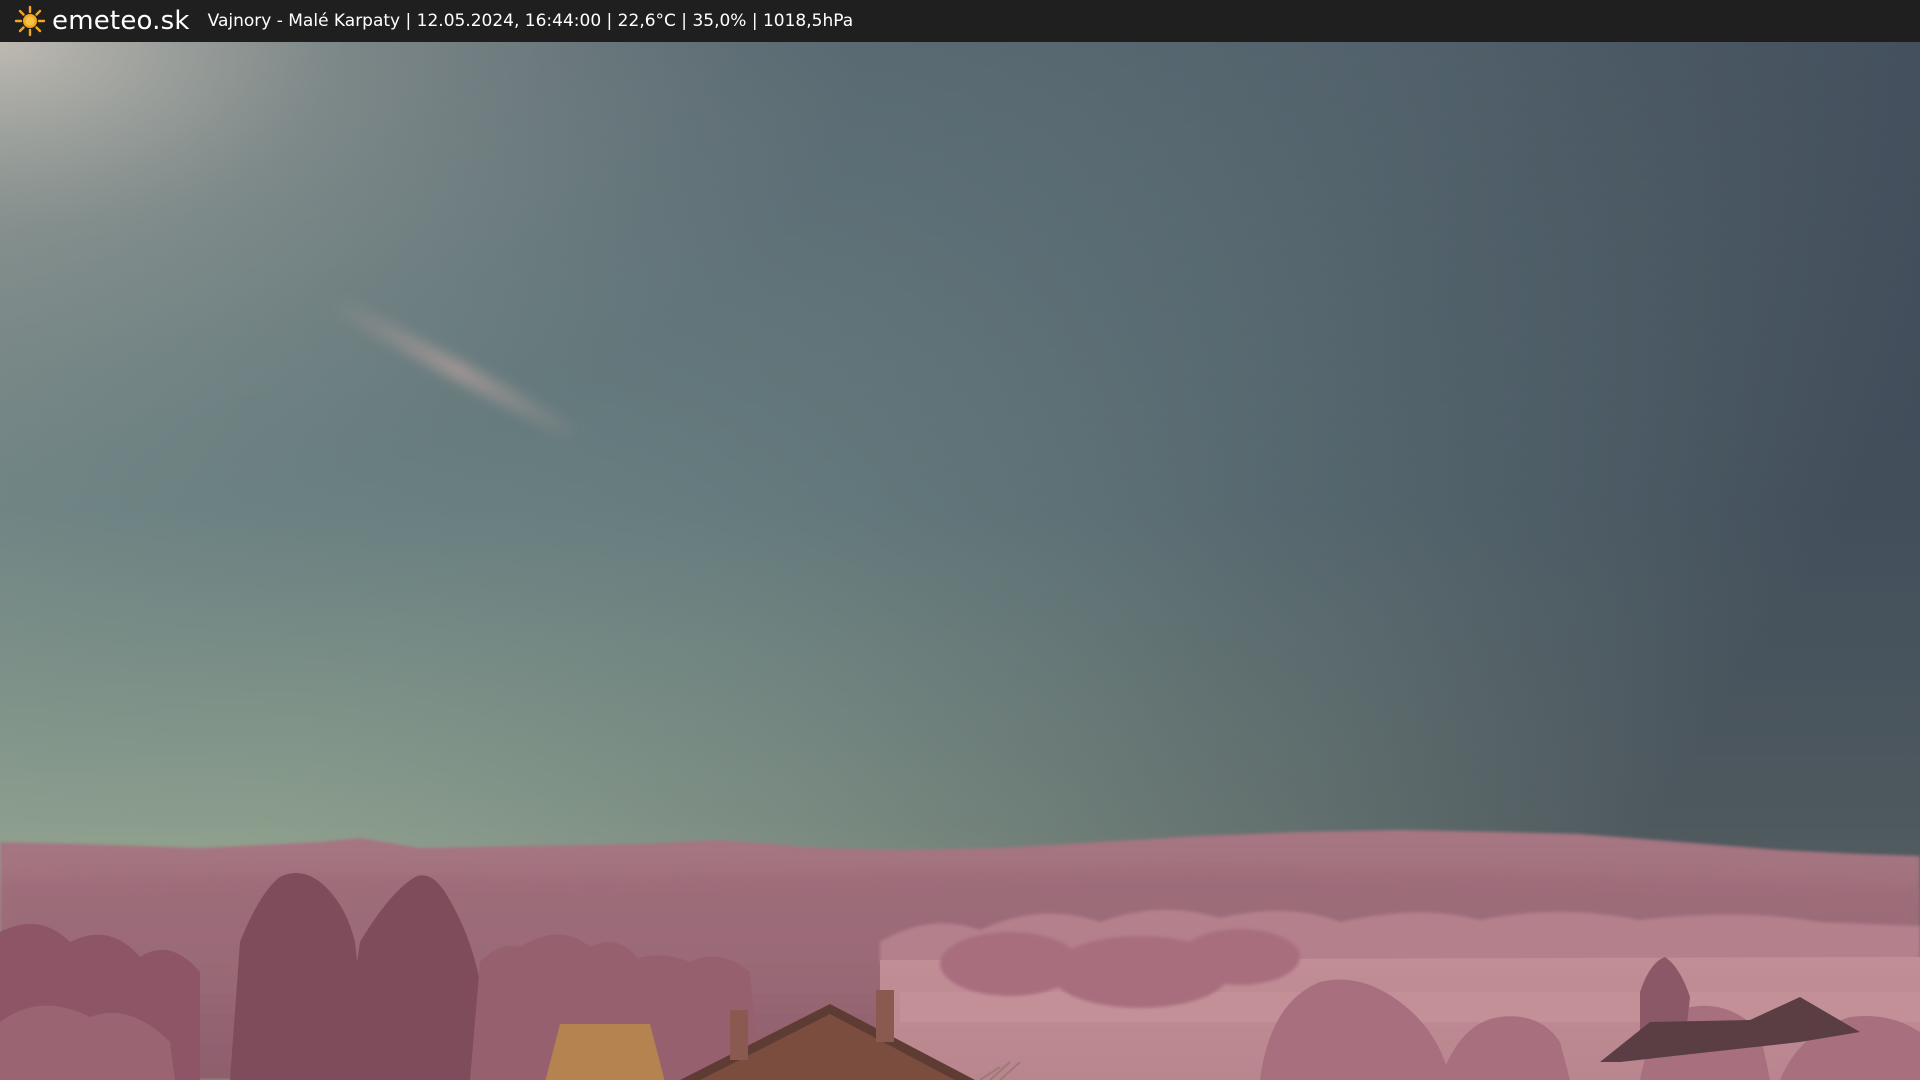 The image size is (1920, 1080). I want to click on sun-icon, so click(30, 21).